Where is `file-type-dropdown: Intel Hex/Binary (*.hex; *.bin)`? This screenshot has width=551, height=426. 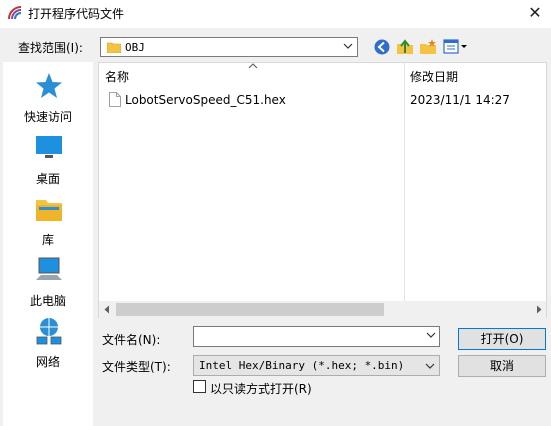 file-type-dropdown: Intel Hex/Binary (*.hex; *.bin) is located at coordinates (316, 365).